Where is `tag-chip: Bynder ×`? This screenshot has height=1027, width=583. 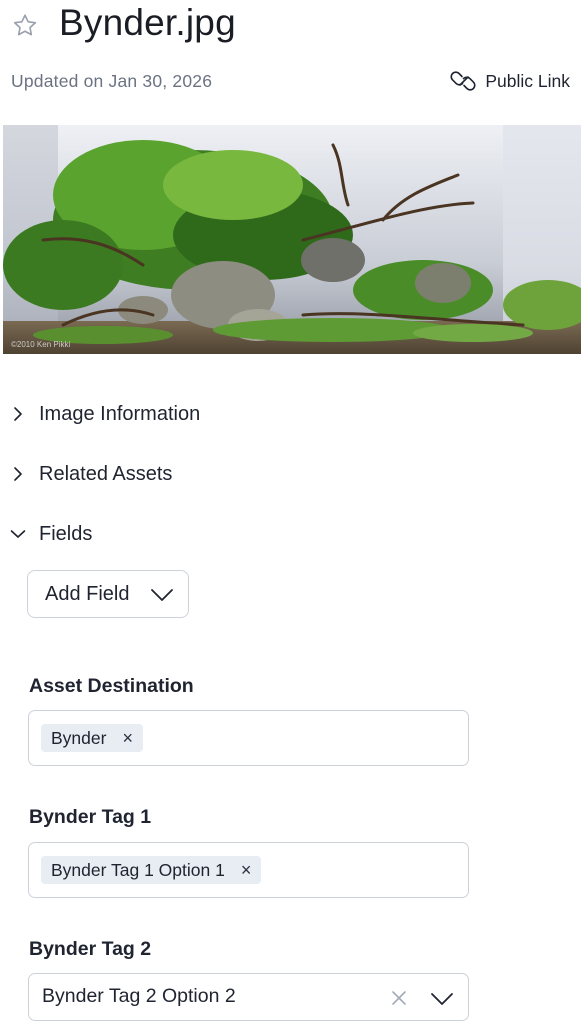 tag-chip: Bynder × is located at coordinates (92, 738).